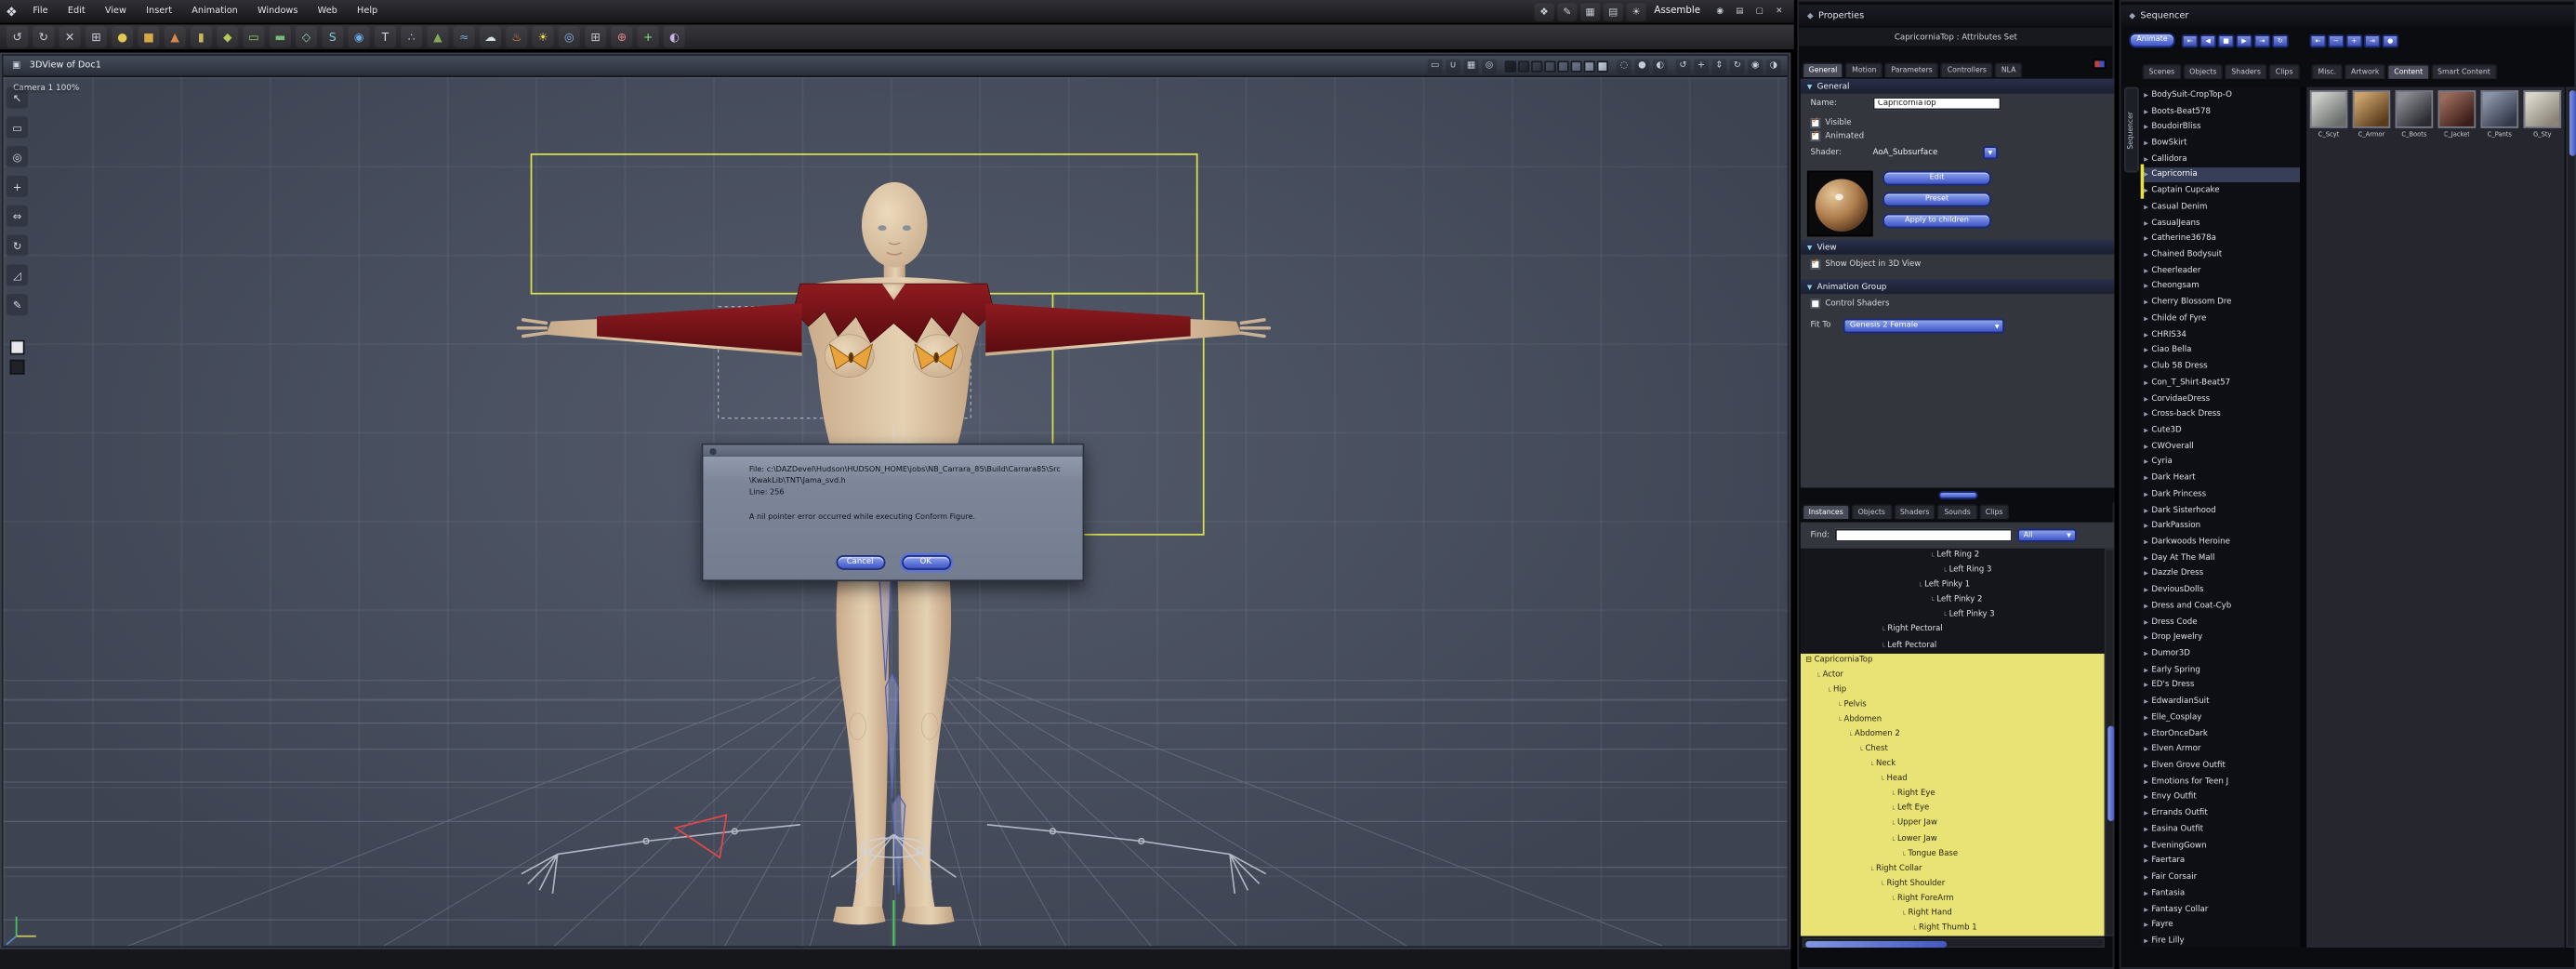 The height and width of the screenshot is (969, 2576). I want to click on insert-cube-icon: ■, so click(149, 37).